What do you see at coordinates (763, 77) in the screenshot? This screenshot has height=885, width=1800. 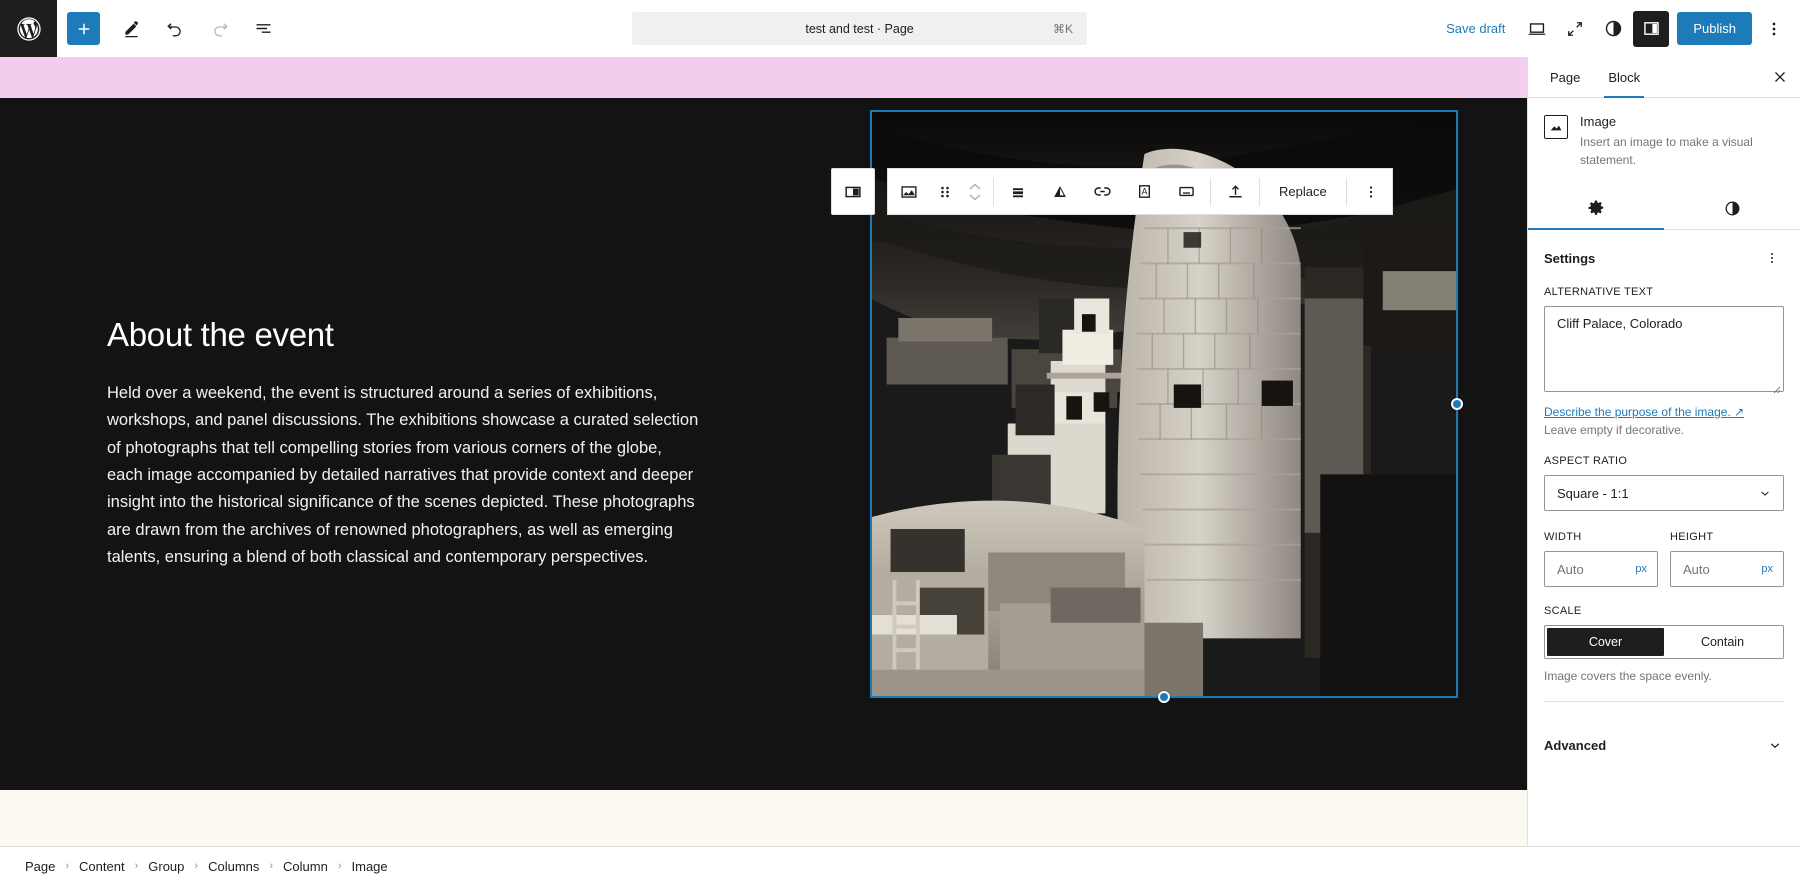 I see `pink-header-band` at bounding box center [763, 77].